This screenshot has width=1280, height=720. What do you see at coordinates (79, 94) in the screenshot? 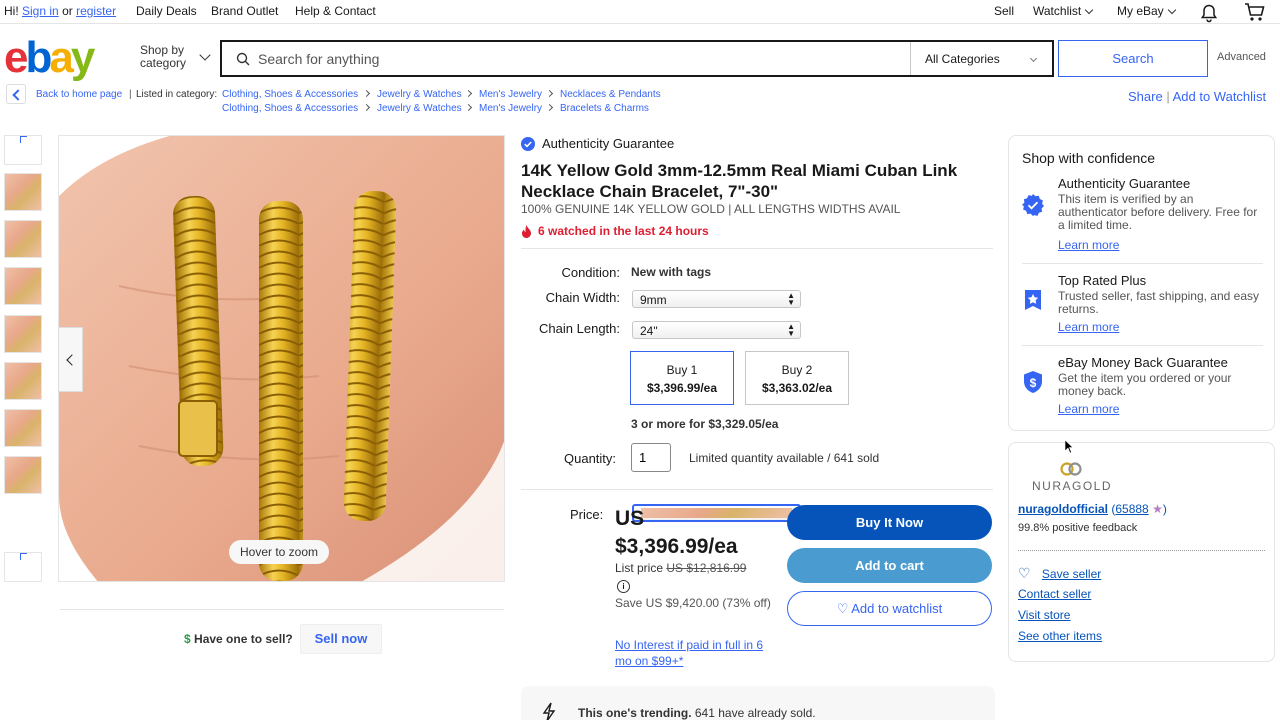
I see `back-to-home-link: Back to home page` at bounding box center [79, 94].